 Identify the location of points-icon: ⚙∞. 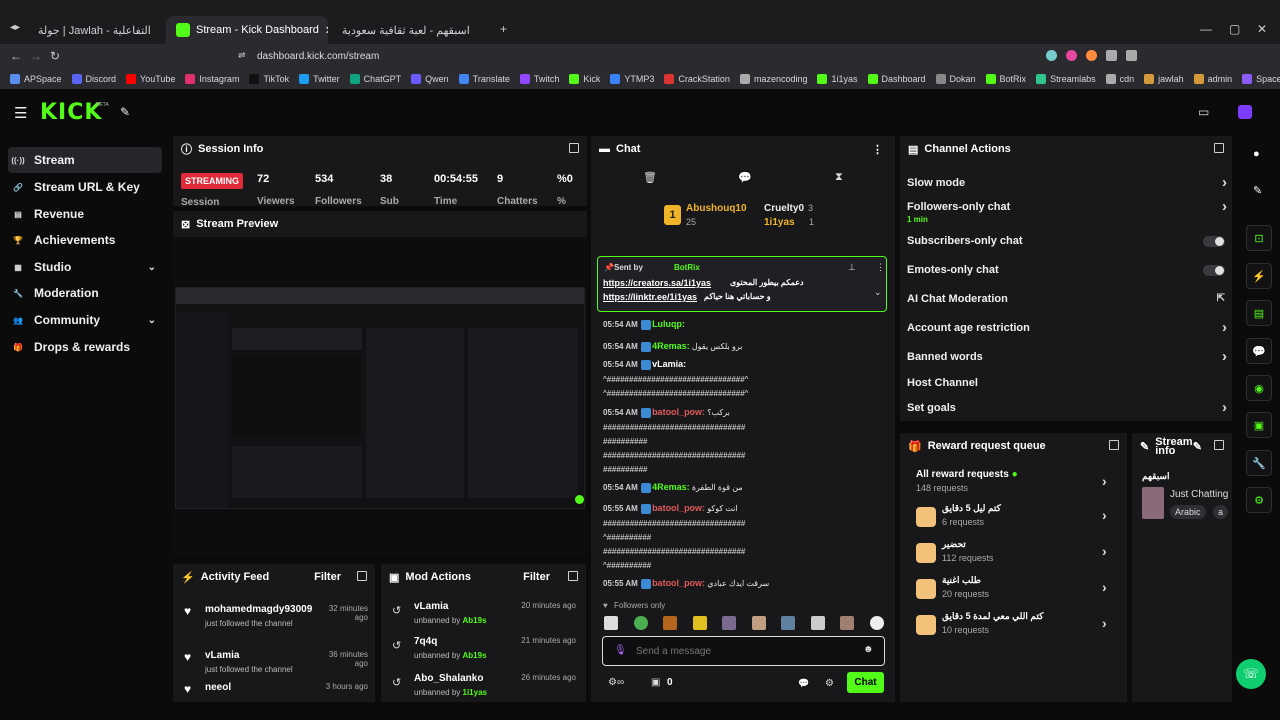
(616, 682).